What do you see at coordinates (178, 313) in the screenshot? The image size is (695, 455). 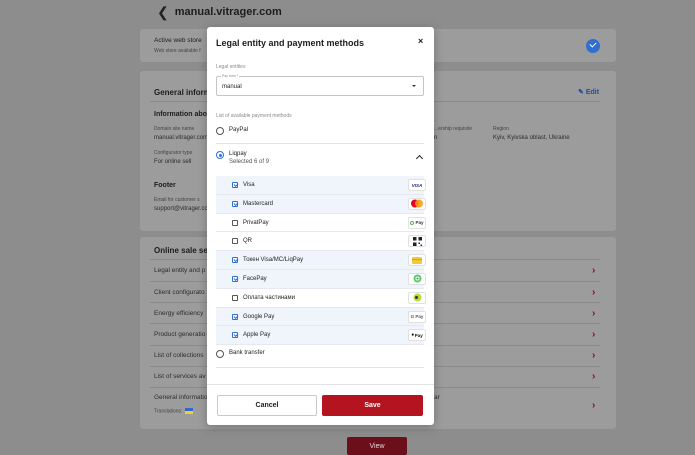 I see `online-sale-item: Energy efficiency` at bounding box center [178, 313].